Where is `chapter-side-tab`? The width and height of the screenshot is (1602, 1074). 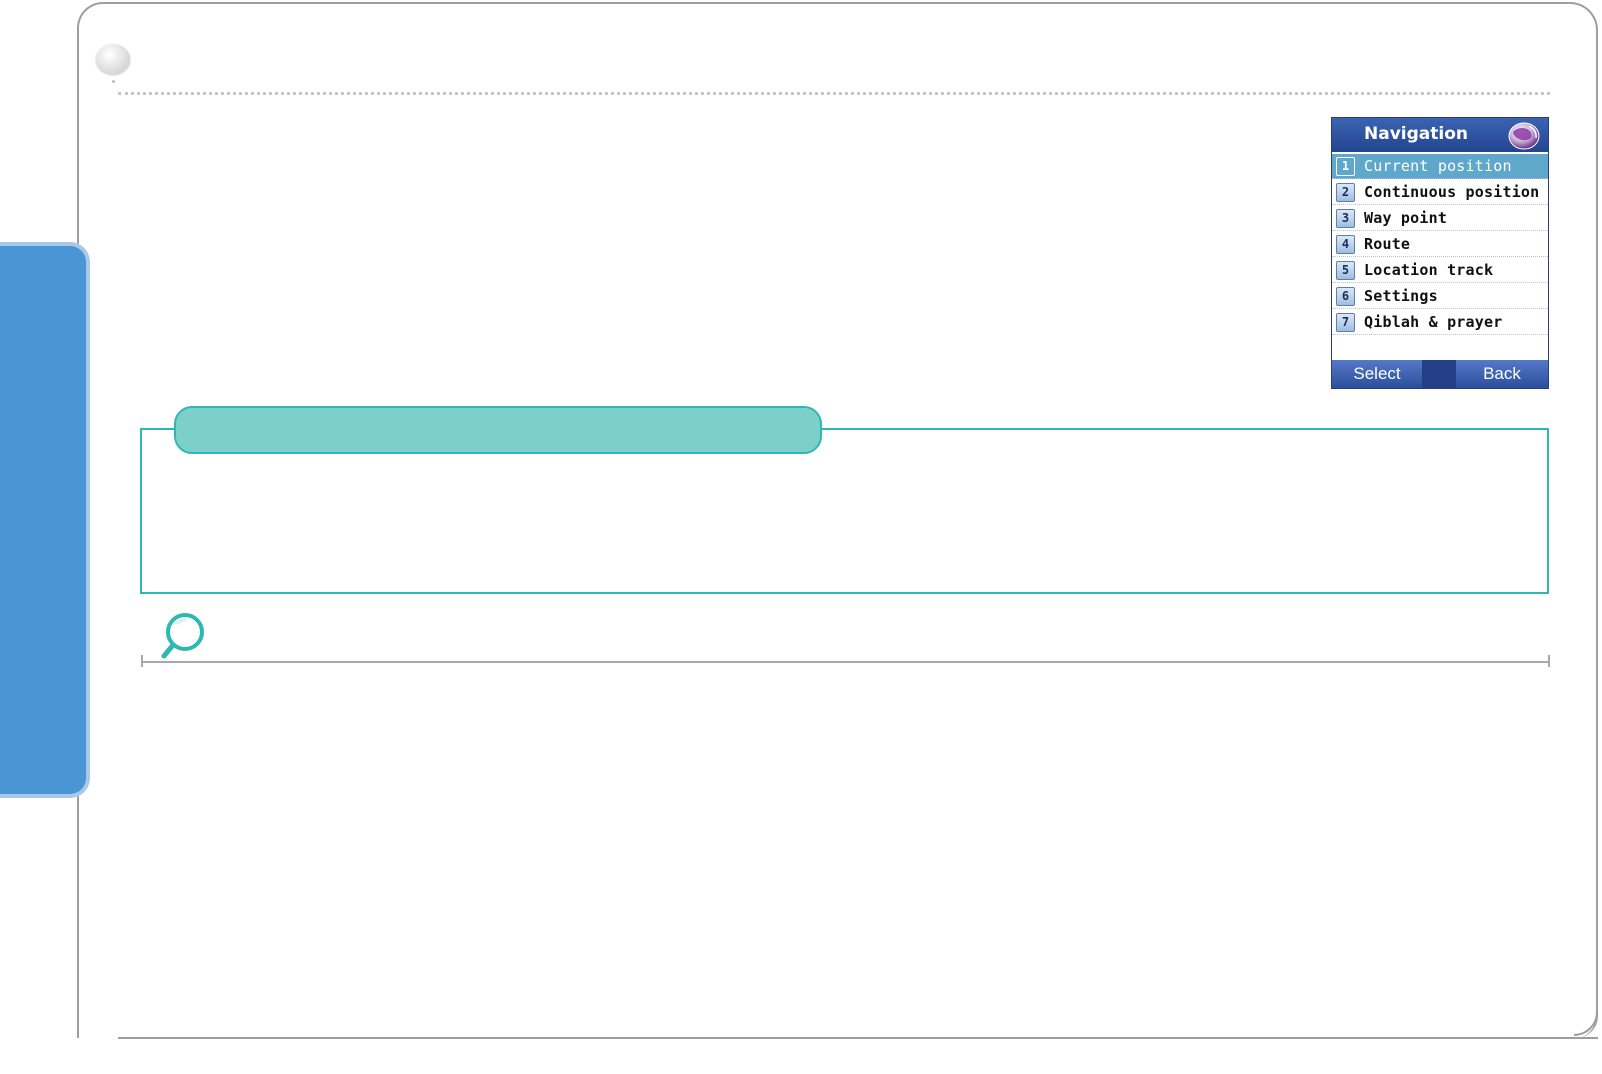 chapter-side-tab is located at coordinates (45, 520).